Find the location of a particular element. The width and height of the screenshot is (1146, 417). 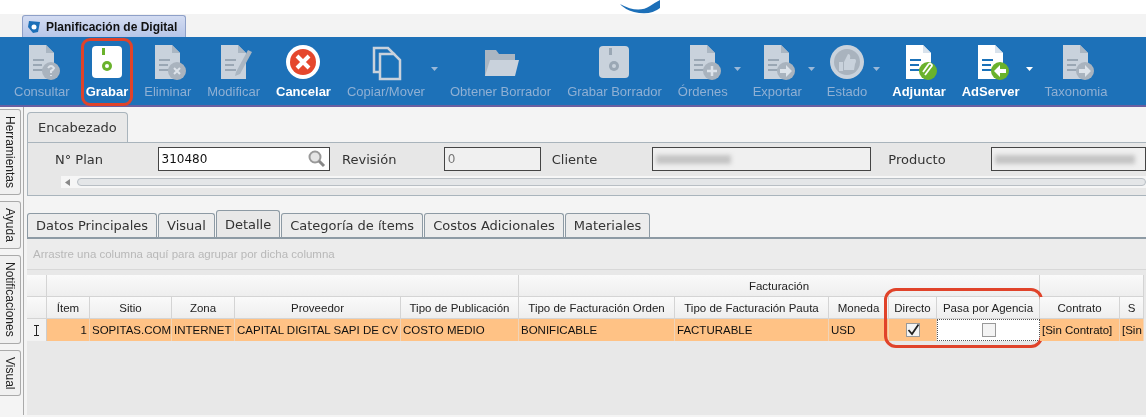

scrollbar-thumb is located at coordinates (611, 182).